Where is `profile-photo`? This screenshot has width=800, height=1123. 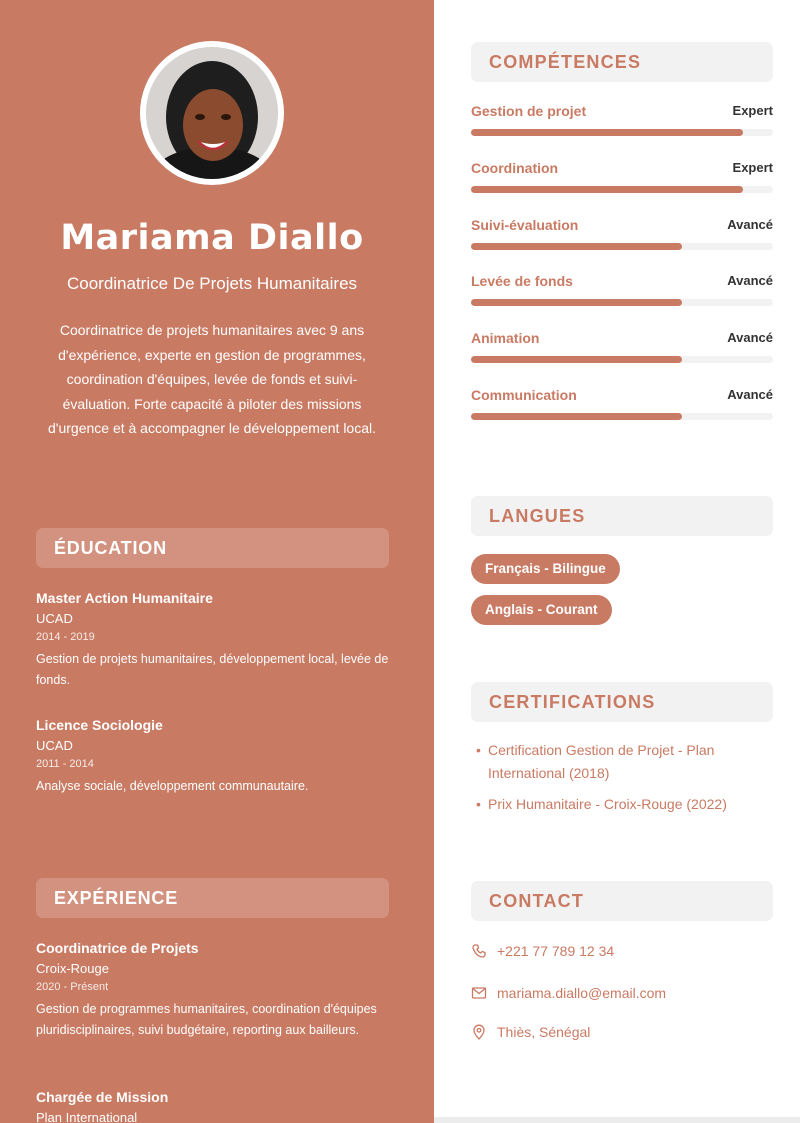
profile-photo is located at coordinates (212, 113).